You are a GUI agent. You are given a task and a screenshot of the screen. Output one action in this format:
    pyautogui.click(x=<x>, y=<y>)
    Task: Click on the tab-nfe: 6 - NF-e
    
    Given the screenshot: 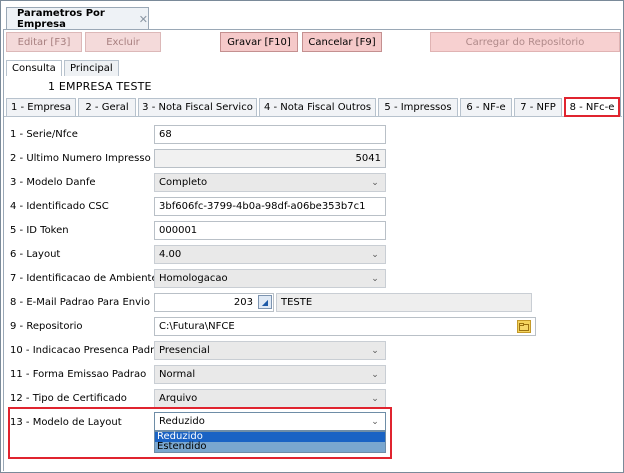 What is the action you would take?
    pyautogui.click(x=486, y=107)
    